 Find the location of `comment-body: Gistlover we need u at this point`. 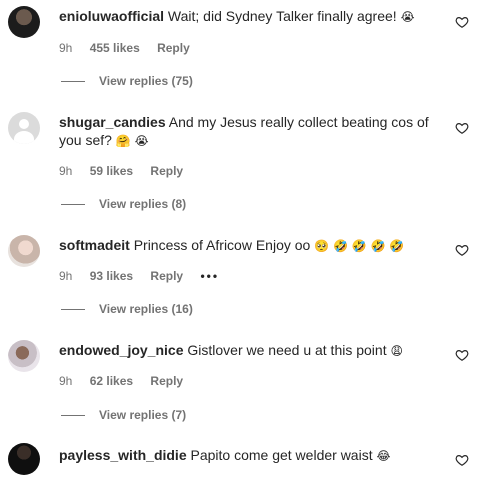

comment-body: Gistlover we need u at this point is located at coordinates (287, 350).